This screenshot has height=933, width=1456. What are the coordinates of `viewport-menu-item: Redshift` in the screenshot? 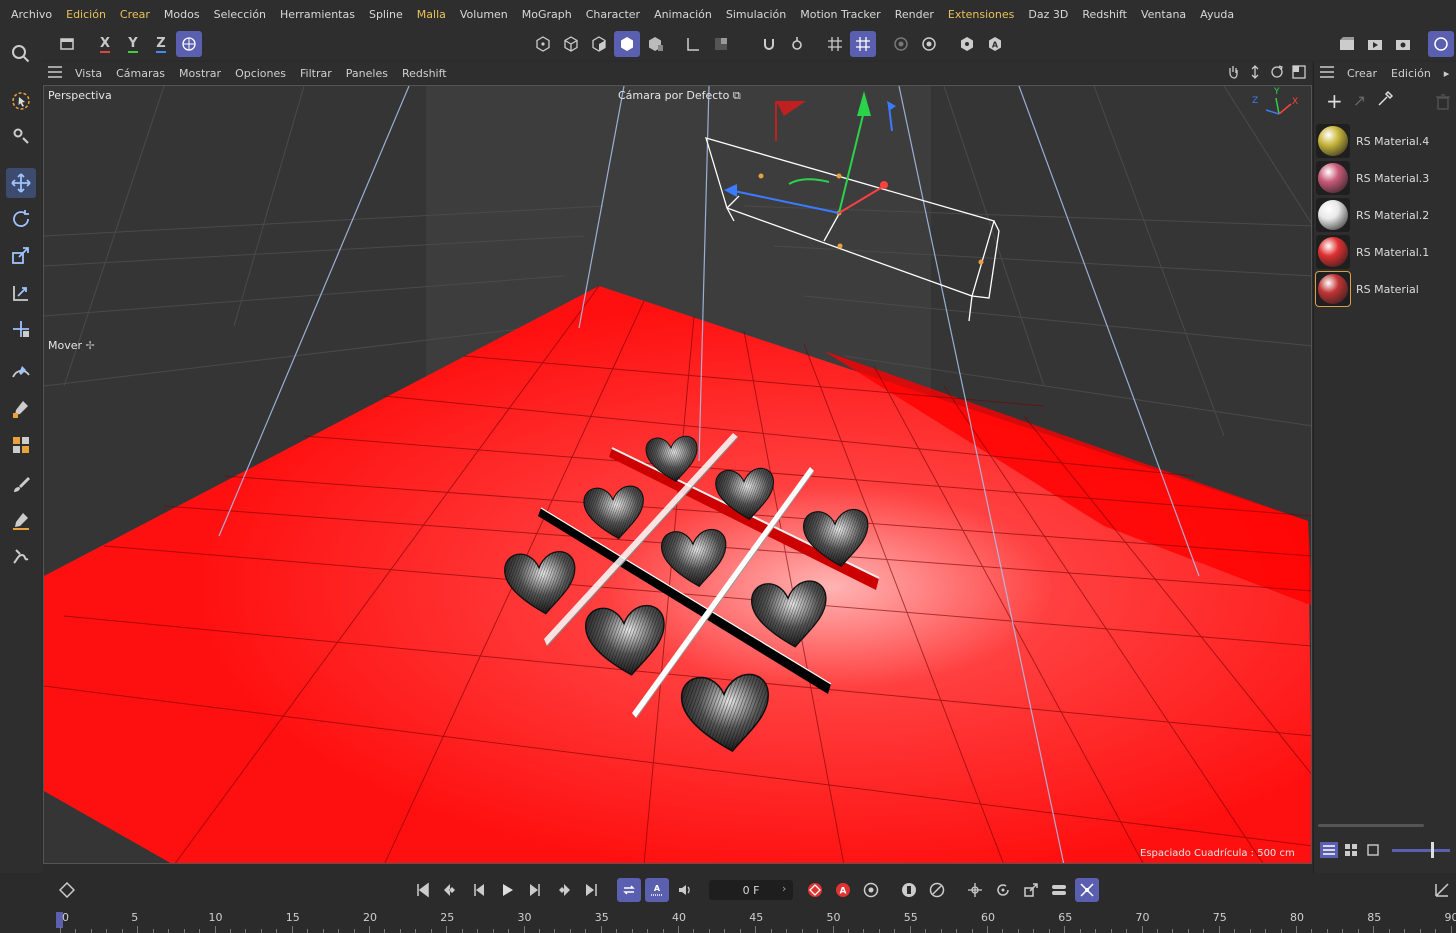 It's located at (424, 73).